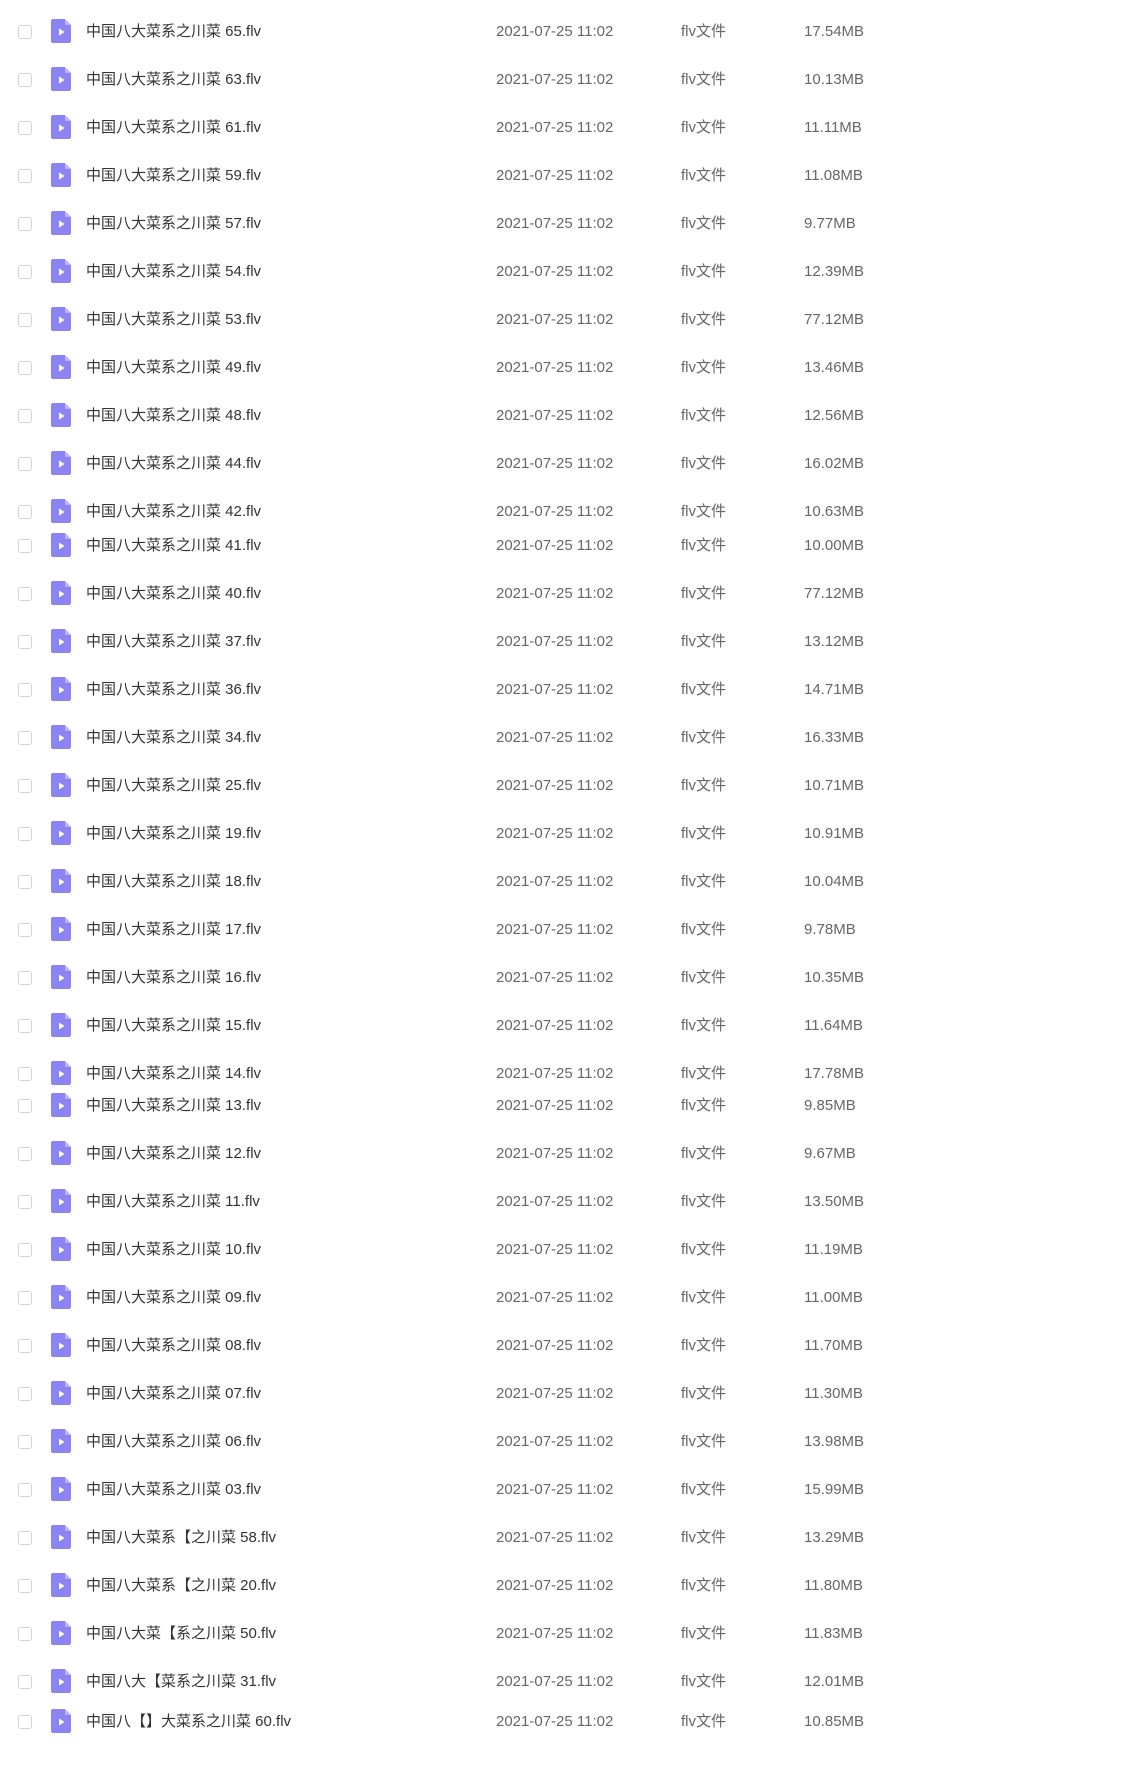  What do you see at coordinates (173, 320) in the screenshot?
I see `file-name: 中国八大菜系之川菜 53.flv` at bounding box center [173, 320].